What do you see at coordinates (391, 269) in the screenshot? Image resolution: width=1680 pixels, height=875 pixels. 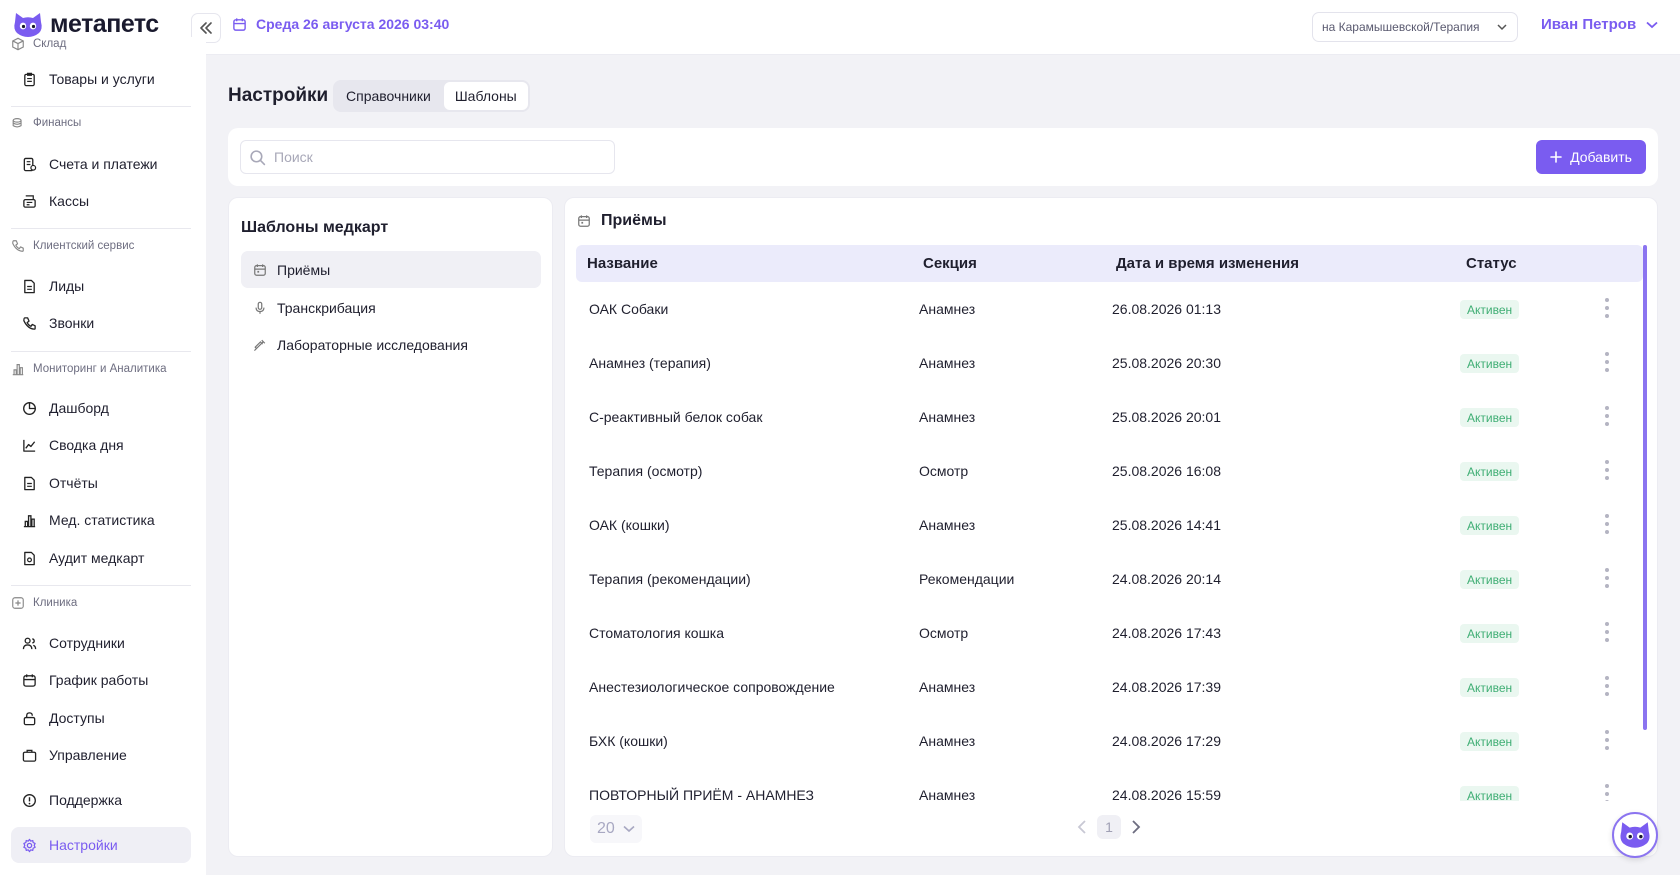 I see `category-appointments: Приёмы` at bounding box center [391, 269].